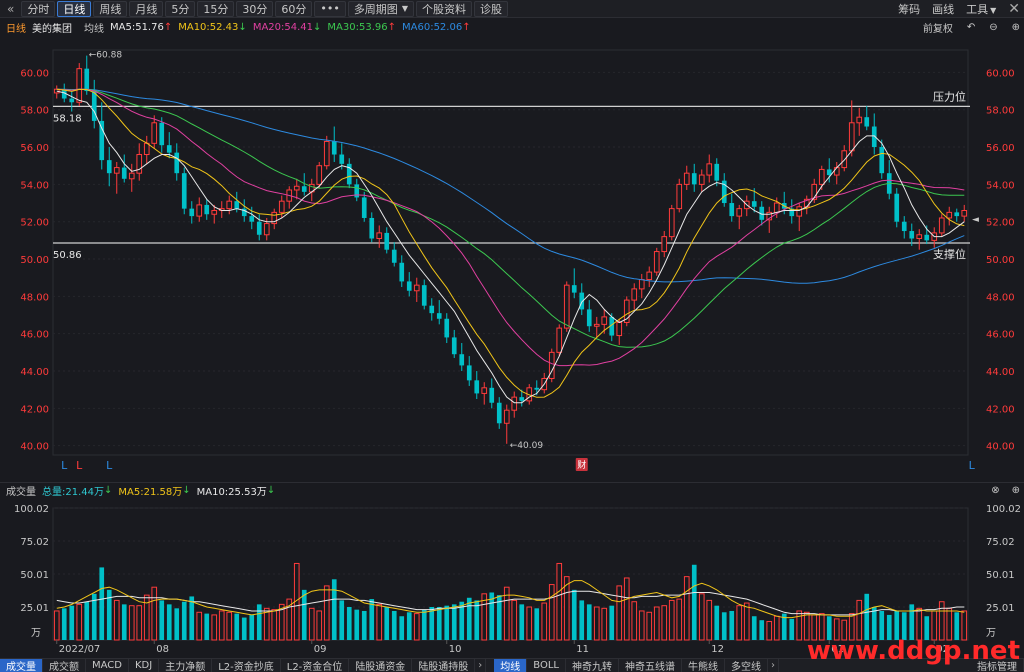  What do you see at coordinates (380, 8) in the screenshot?
I see `multi-period-dropdown: 多周期图 ▼` at bounding box center [380, 8].